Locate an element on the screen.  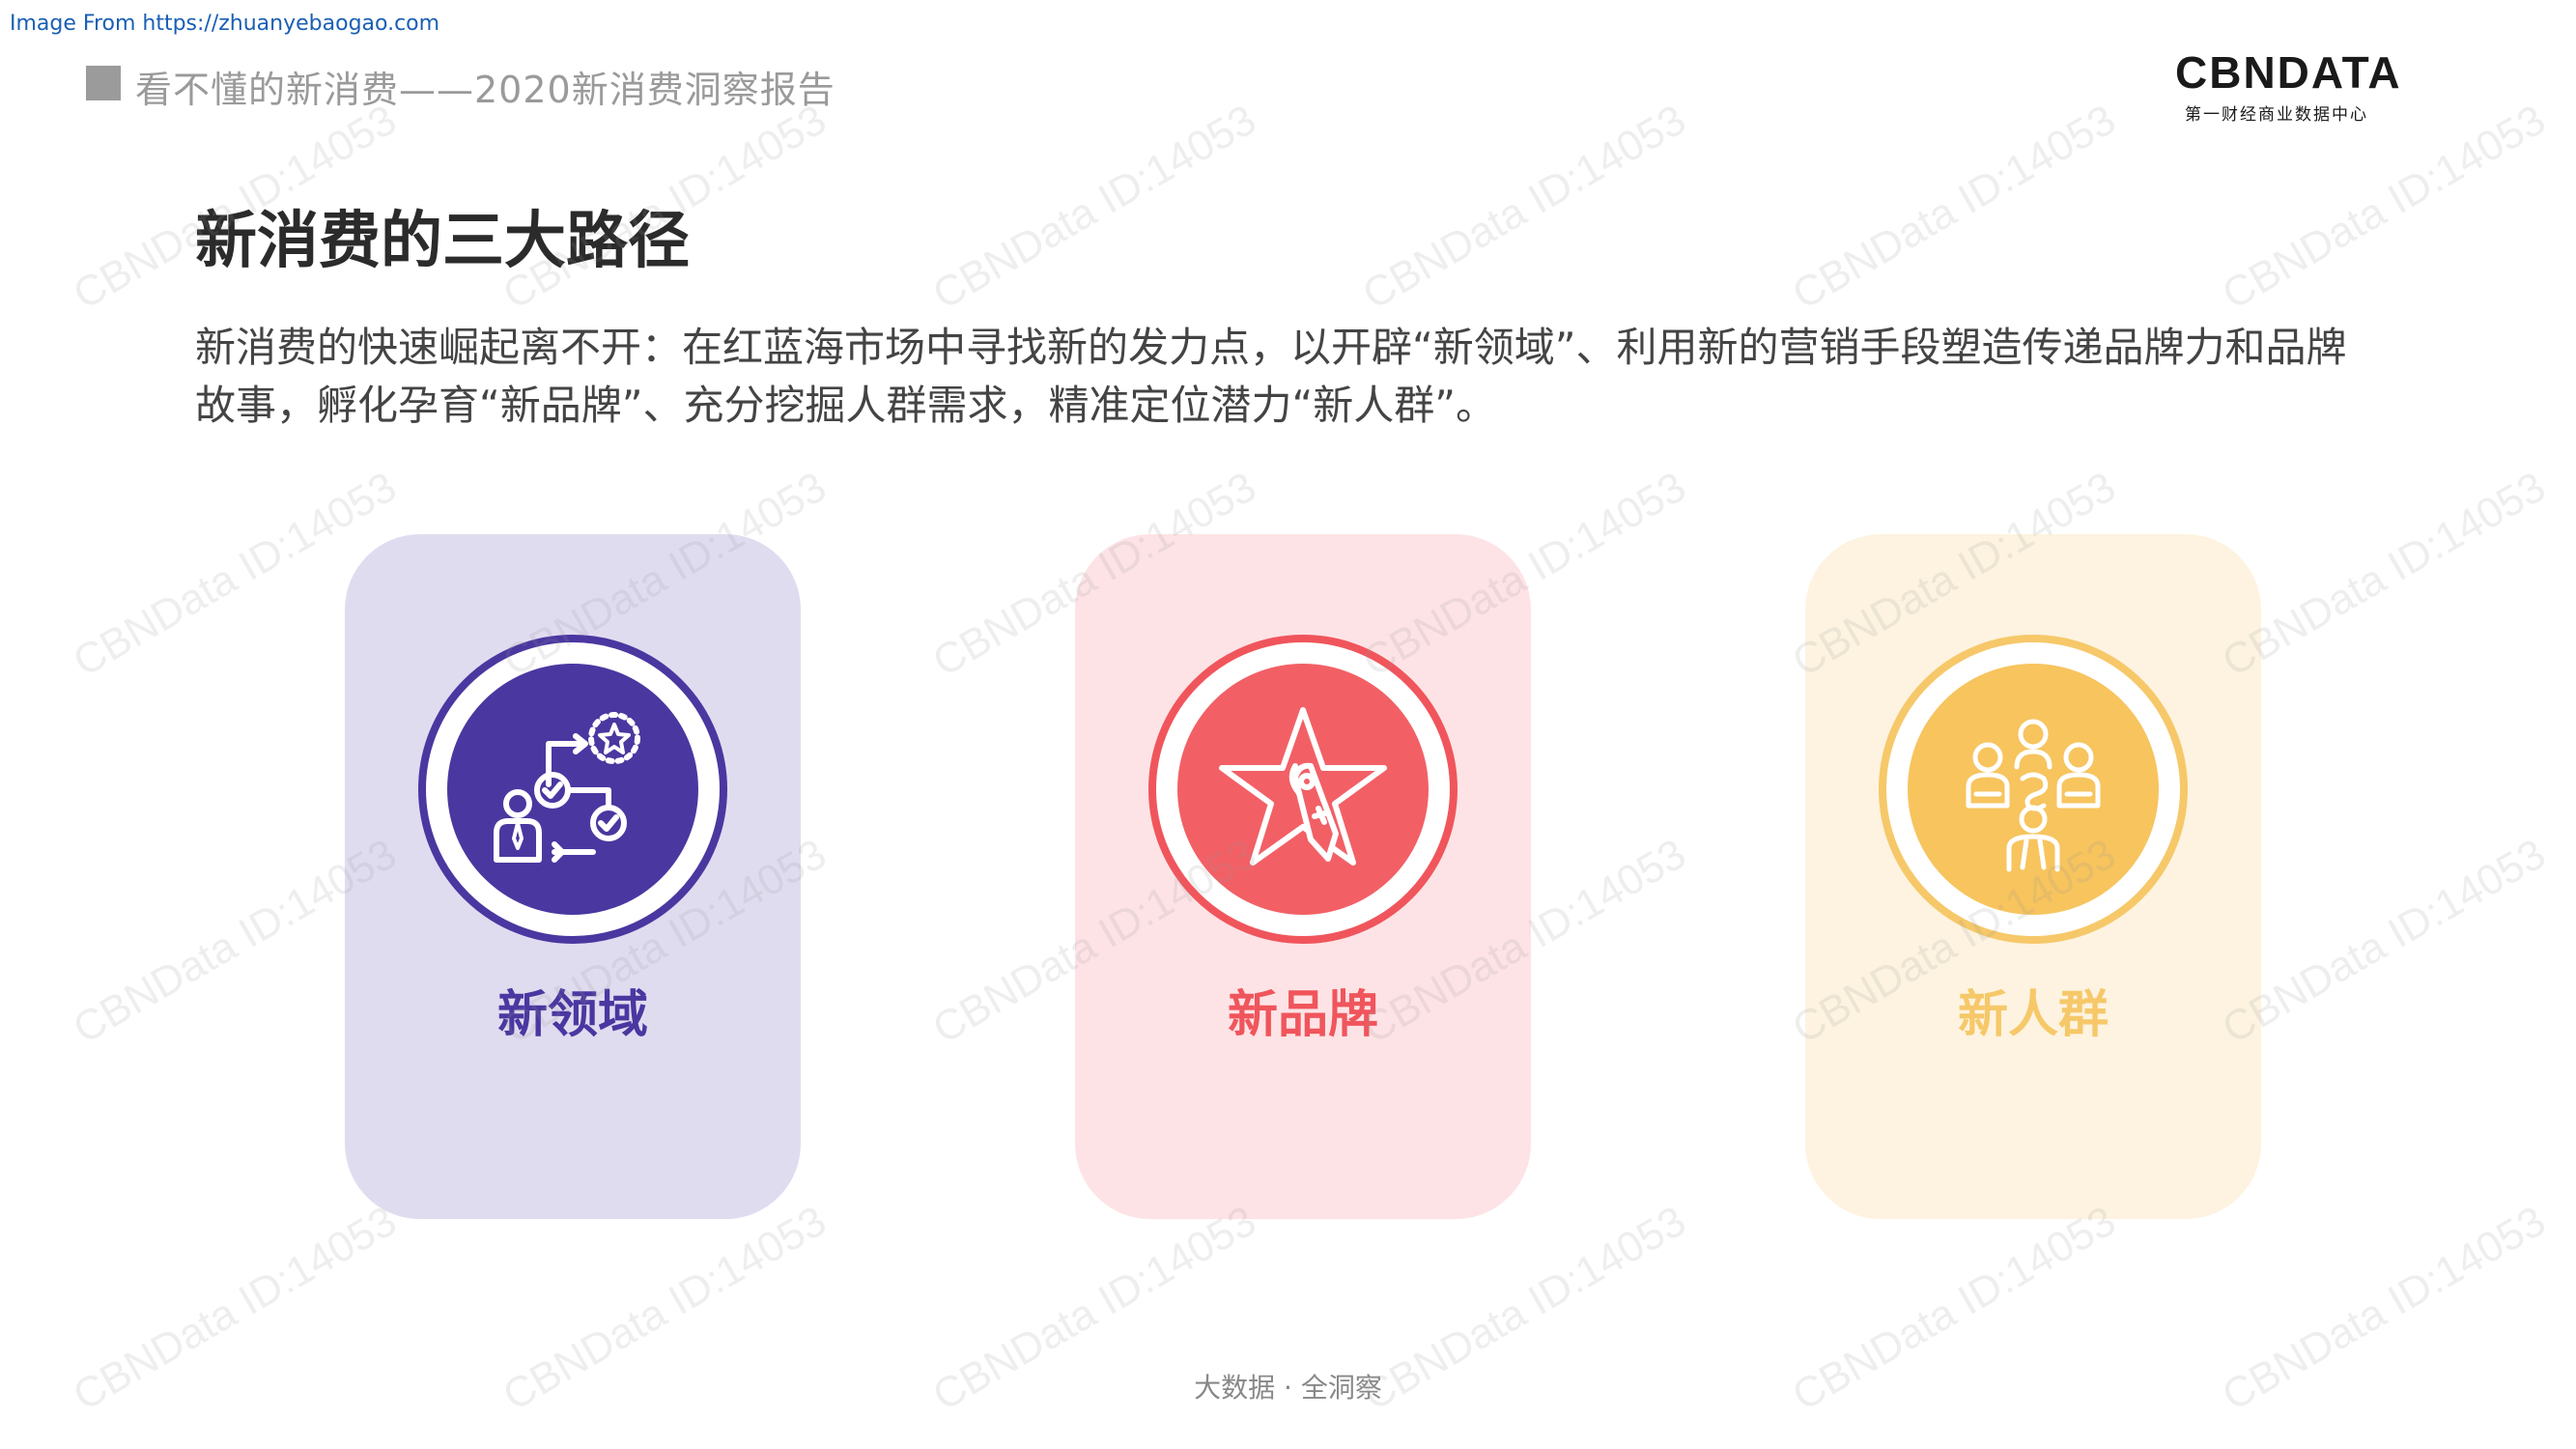
report-title: 看不懂的新消费——2020新消费洞察报告 is located at coordinates (485, 90).